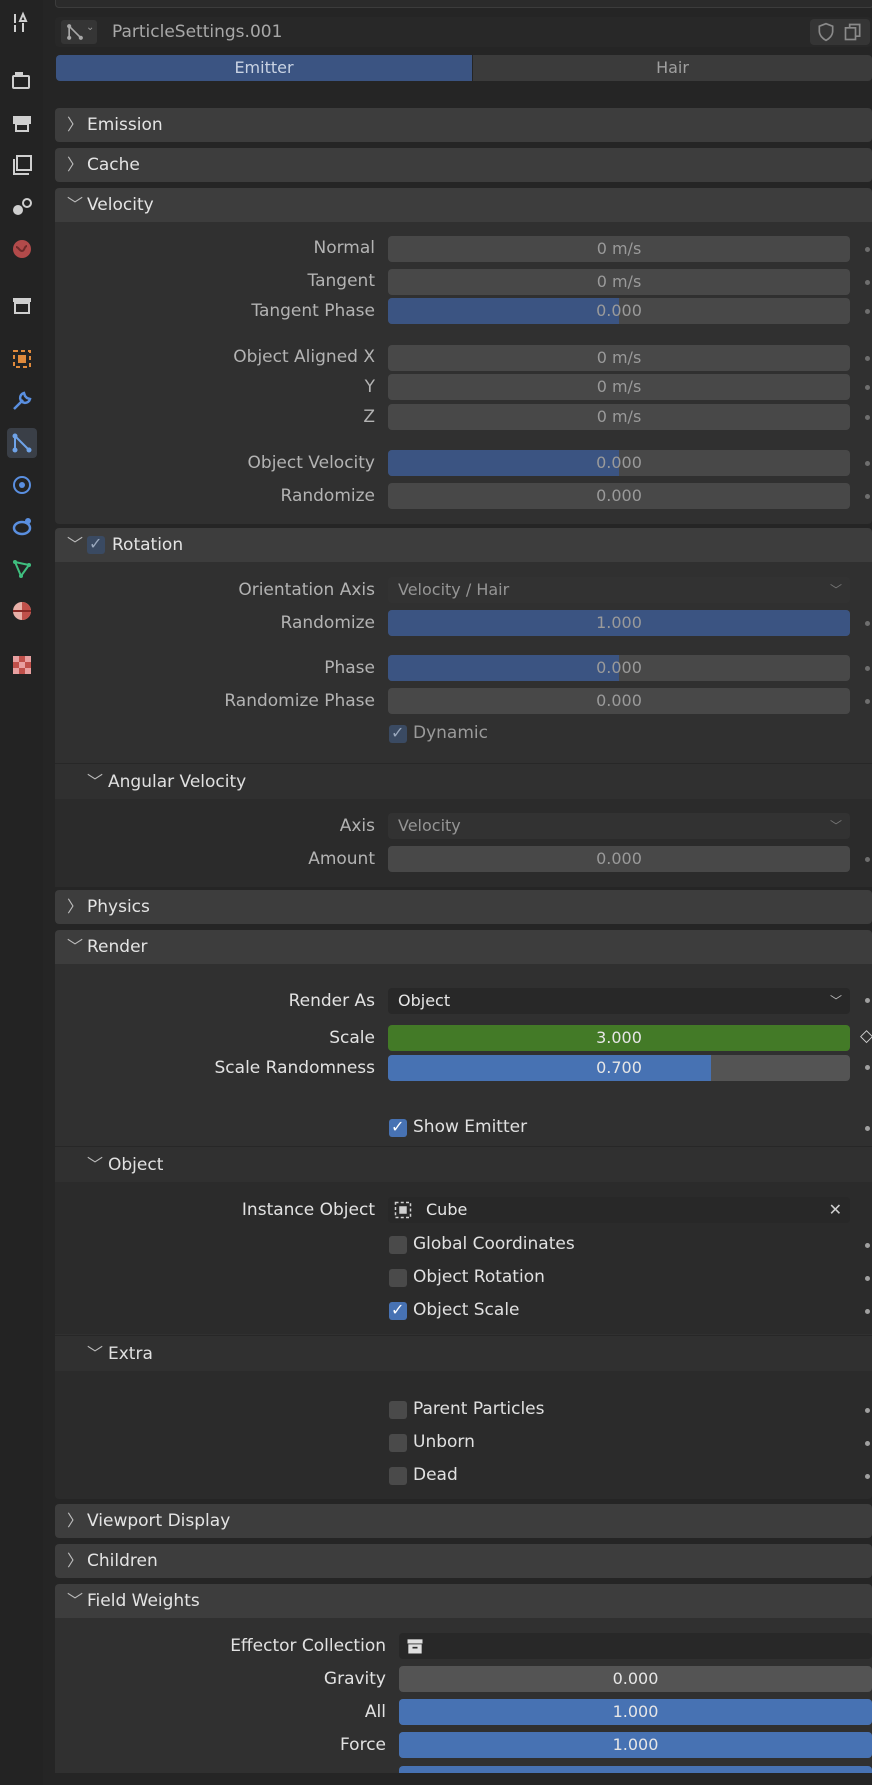 The width and height of the screenshot is (872, 1785). Describe the element at coordinates (619, 282) in the screenshot. I see `tangent-field: 0 m/s` at that location.